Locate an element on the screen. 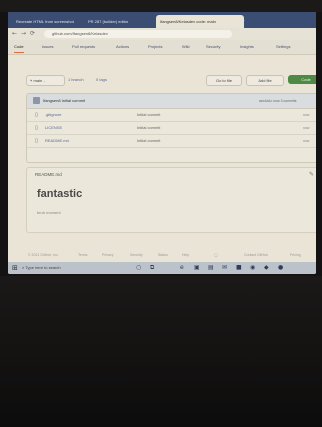 Image resolution: width=322 pixels, height=427 pixels. branch-label: main is located at coordinates (38, 80).